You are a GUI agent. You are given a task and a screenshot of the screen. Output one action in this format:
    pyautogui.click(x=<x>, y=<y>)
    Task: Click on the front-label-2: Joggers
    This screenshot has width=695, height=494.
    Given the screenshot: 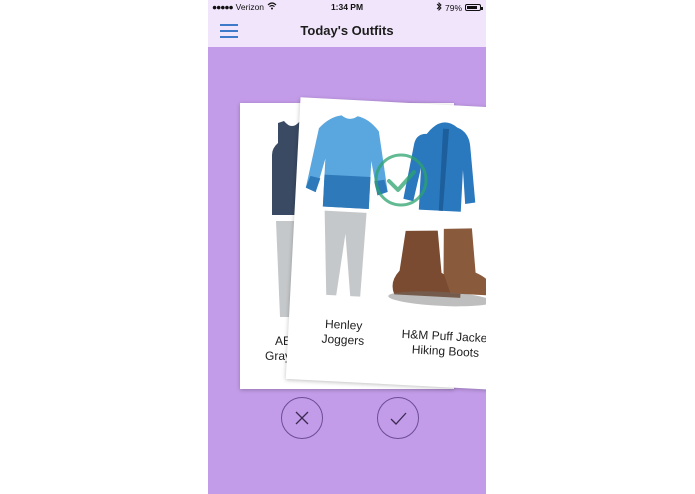 What is the action you would take?
    pyautogui.click(x=343, y=339)
    